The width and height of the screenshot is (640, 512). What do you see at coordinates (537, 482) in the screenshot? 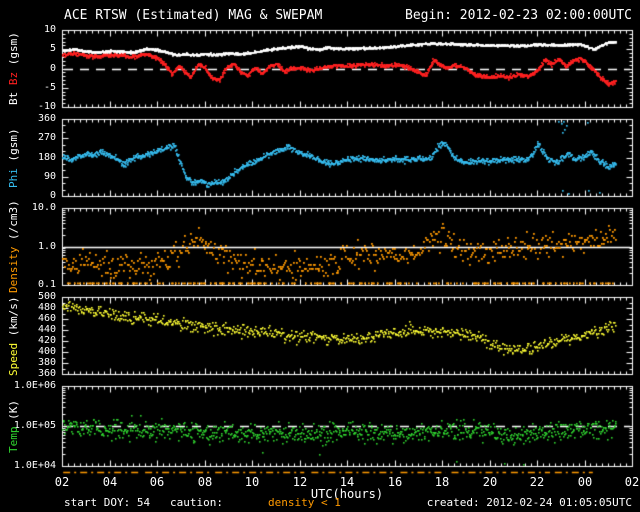
I see `x-tick-label: 22` at bounding box center [537, 482].